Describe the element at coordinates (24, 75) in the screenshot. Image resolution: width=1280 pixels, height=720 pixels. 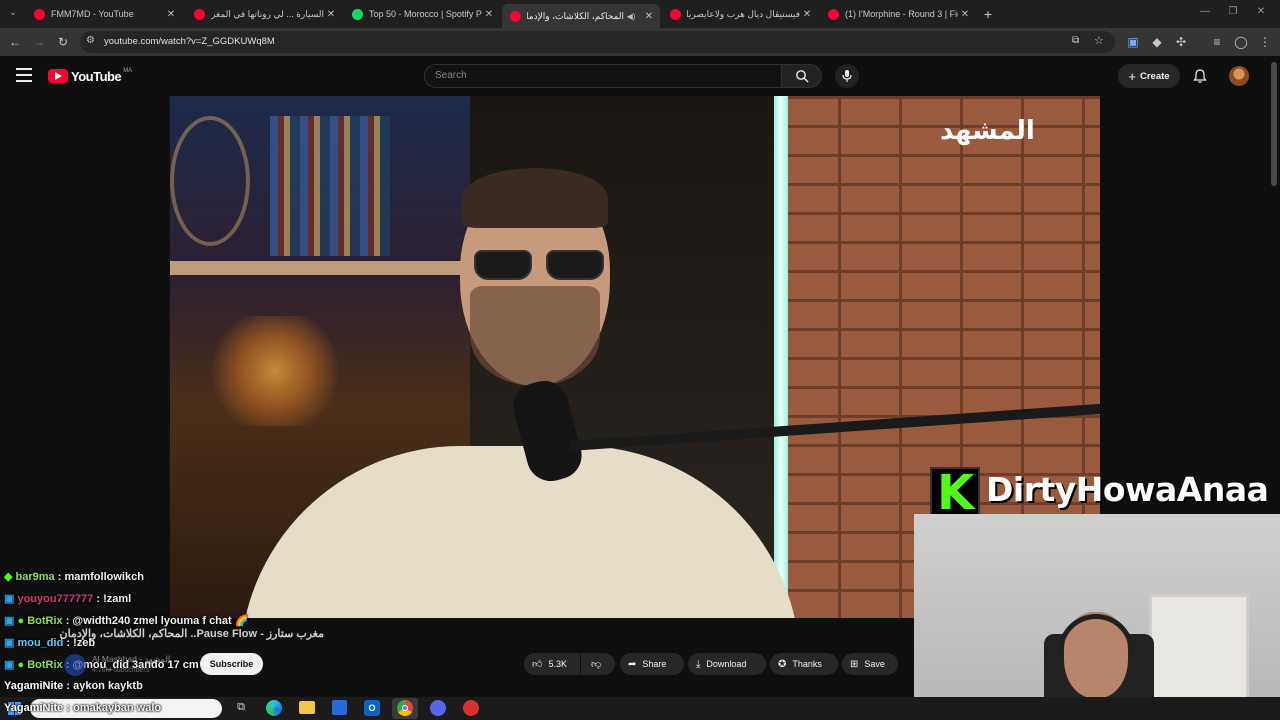
I see `menu-icon` at that location.